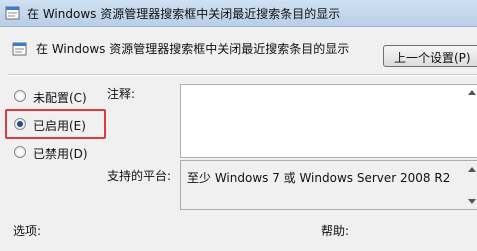  What do you see at coordinates (328, 185) in the screenshot?
I see `supported-platform-value: 至少 Windows 7 或 Windows Server 2008 R2` at bounding box center [328, 185].